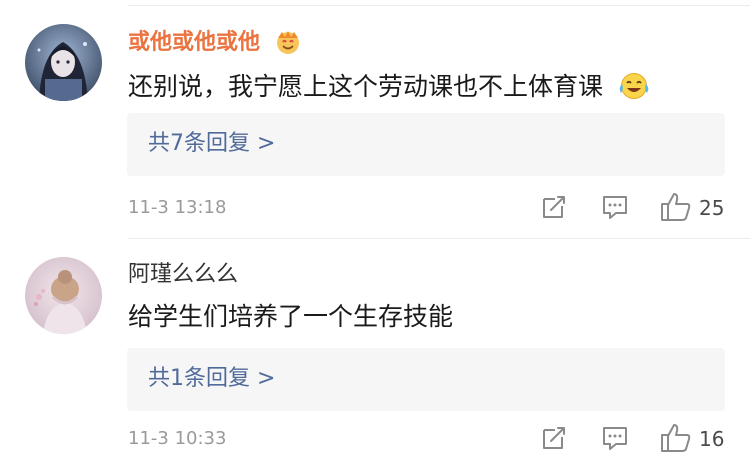 The image size is (750, 475). What do you see at coordinates (211, 144) in the screenshot?
I see `view-replies-link: 共7条回复 >` at bounding box center [211, 144].